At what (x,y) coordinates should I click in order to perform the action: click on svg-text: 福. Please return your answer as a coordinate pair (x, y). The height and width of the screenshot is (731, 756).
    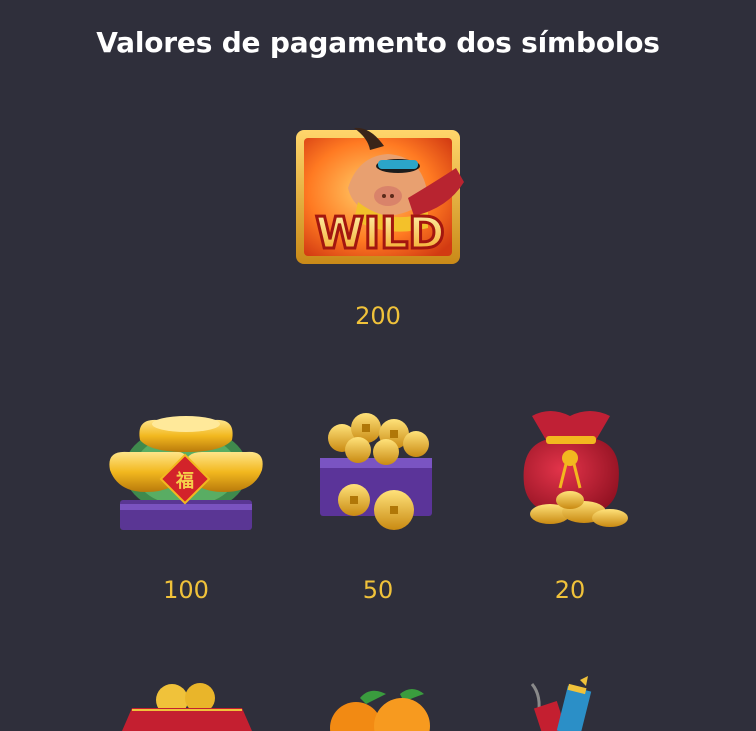
    Looking at the image, I should click on (184, 481).